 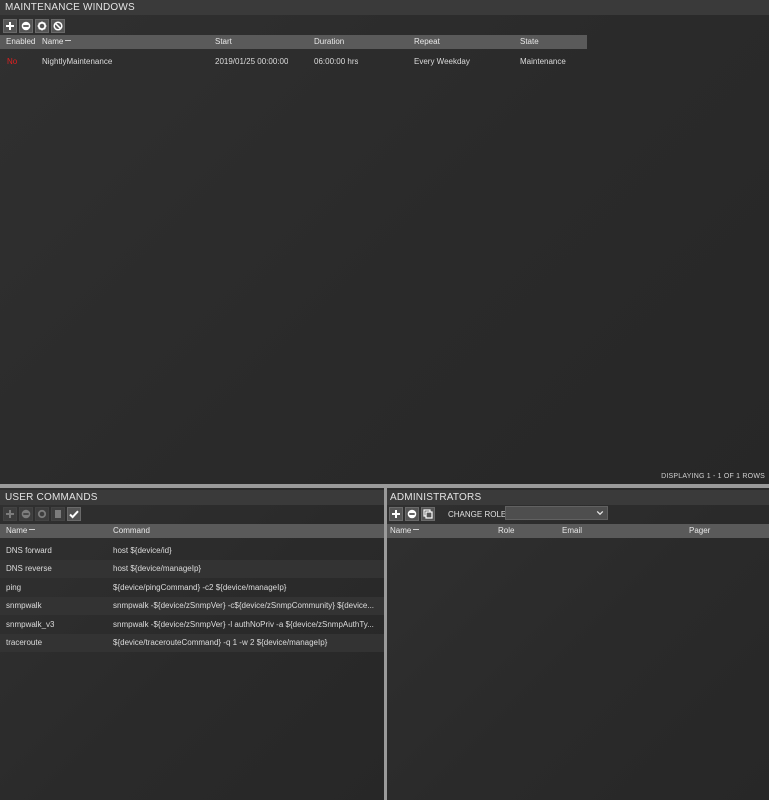 What do you see at coordinates (442, 61) in the screenshot?
I see `cell-repeat: Every Weekday` at bounding box center [442, 61].